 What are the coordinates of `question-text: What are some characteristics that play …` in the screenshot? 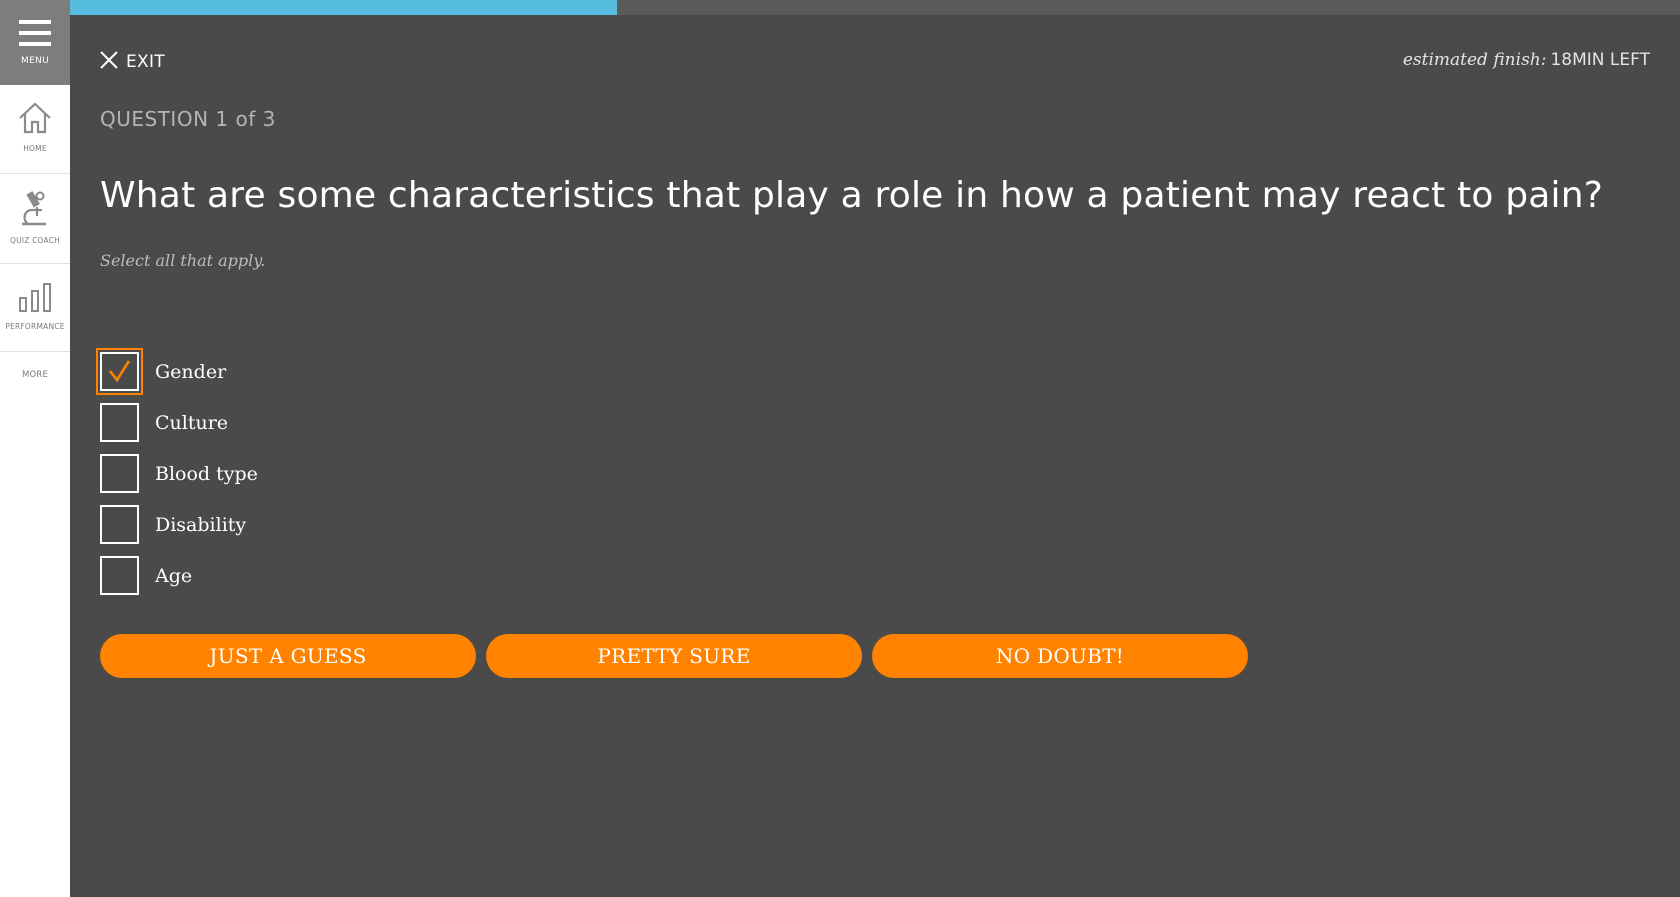 It's located at (852, 195).